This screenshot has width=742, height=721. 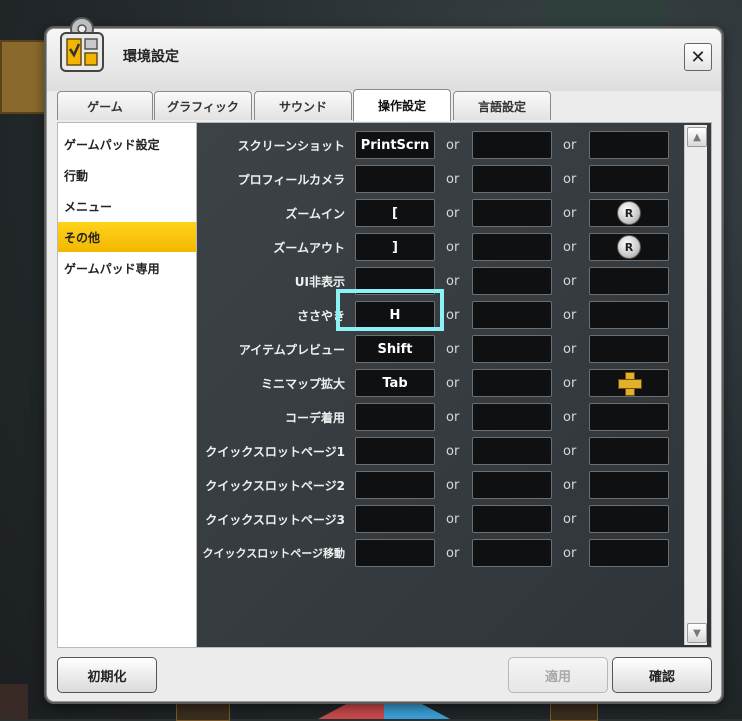 What do you see at coordinates (441, 384) in the screenshot?
I see `keybind-row: ミニマップ拡大 Tab or or` at bounding box center [441, 384].